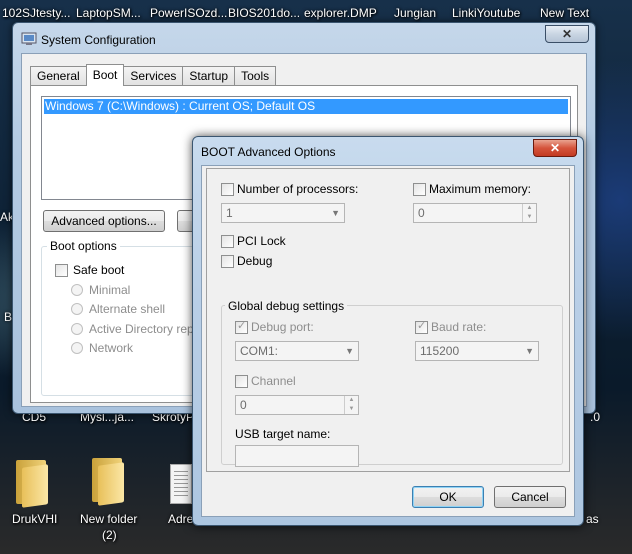  I want to click on debug-port-checkbox, so click(241, 326).